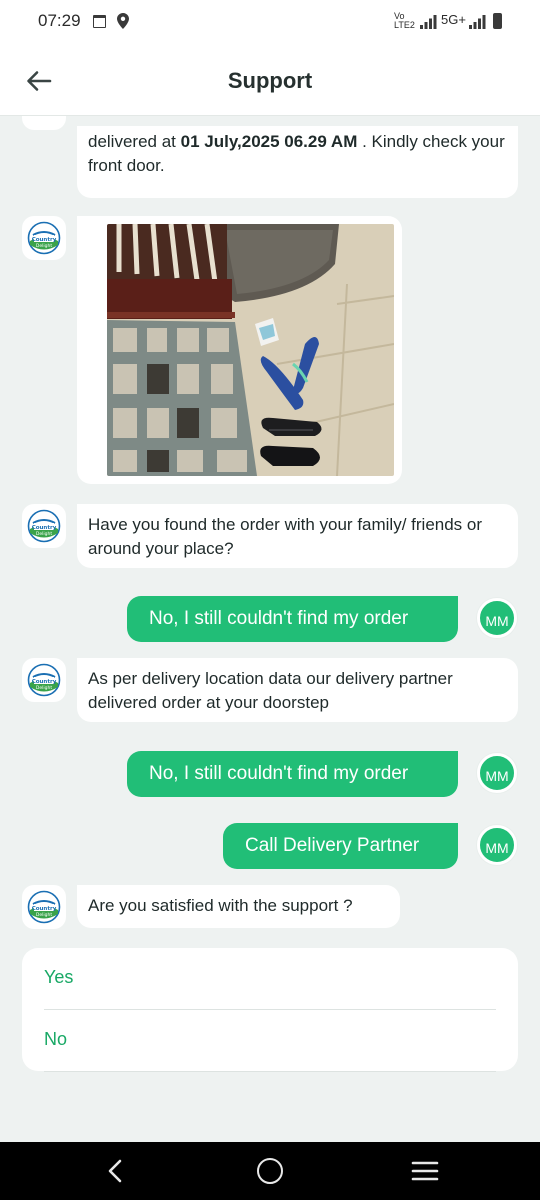 Image resolution: width=540 pixels, height=1200 pixels. Describe the element at coordinates (270, 979) in the screenshot. I see `option-yes: Yes` at that location.